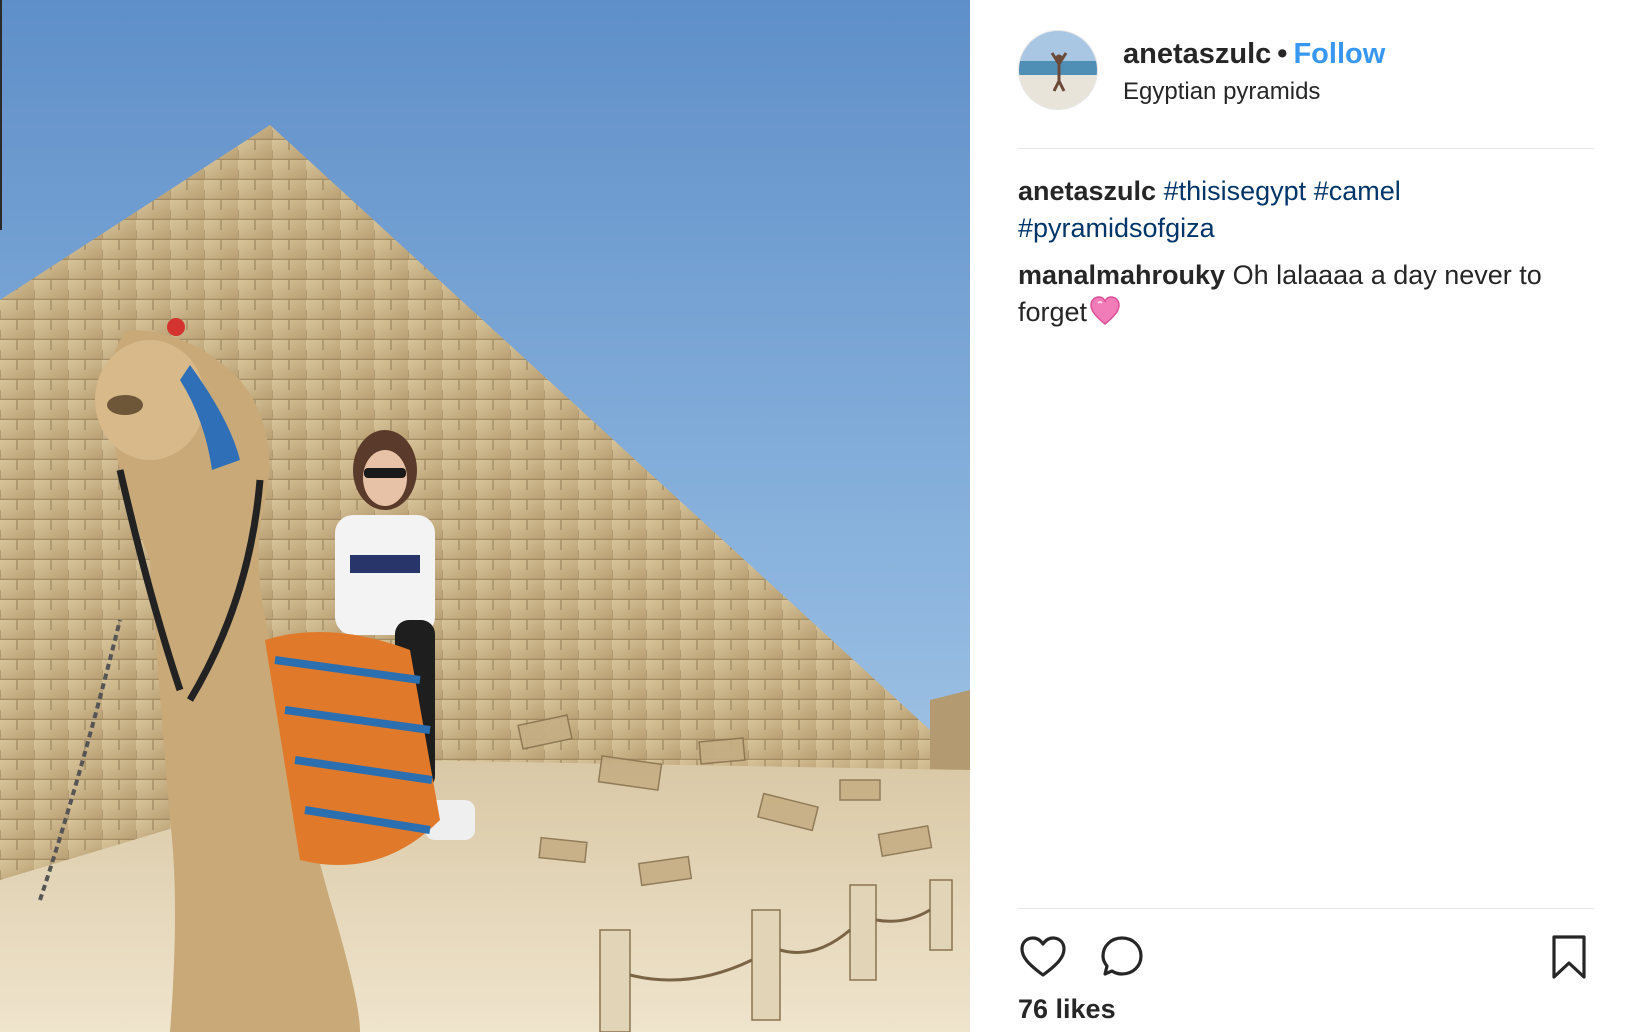 This screenshot has height=1032, width=1632. Describe the element at coordinates (1306, 148) in the screenshot. I see `header-divider` at that location.